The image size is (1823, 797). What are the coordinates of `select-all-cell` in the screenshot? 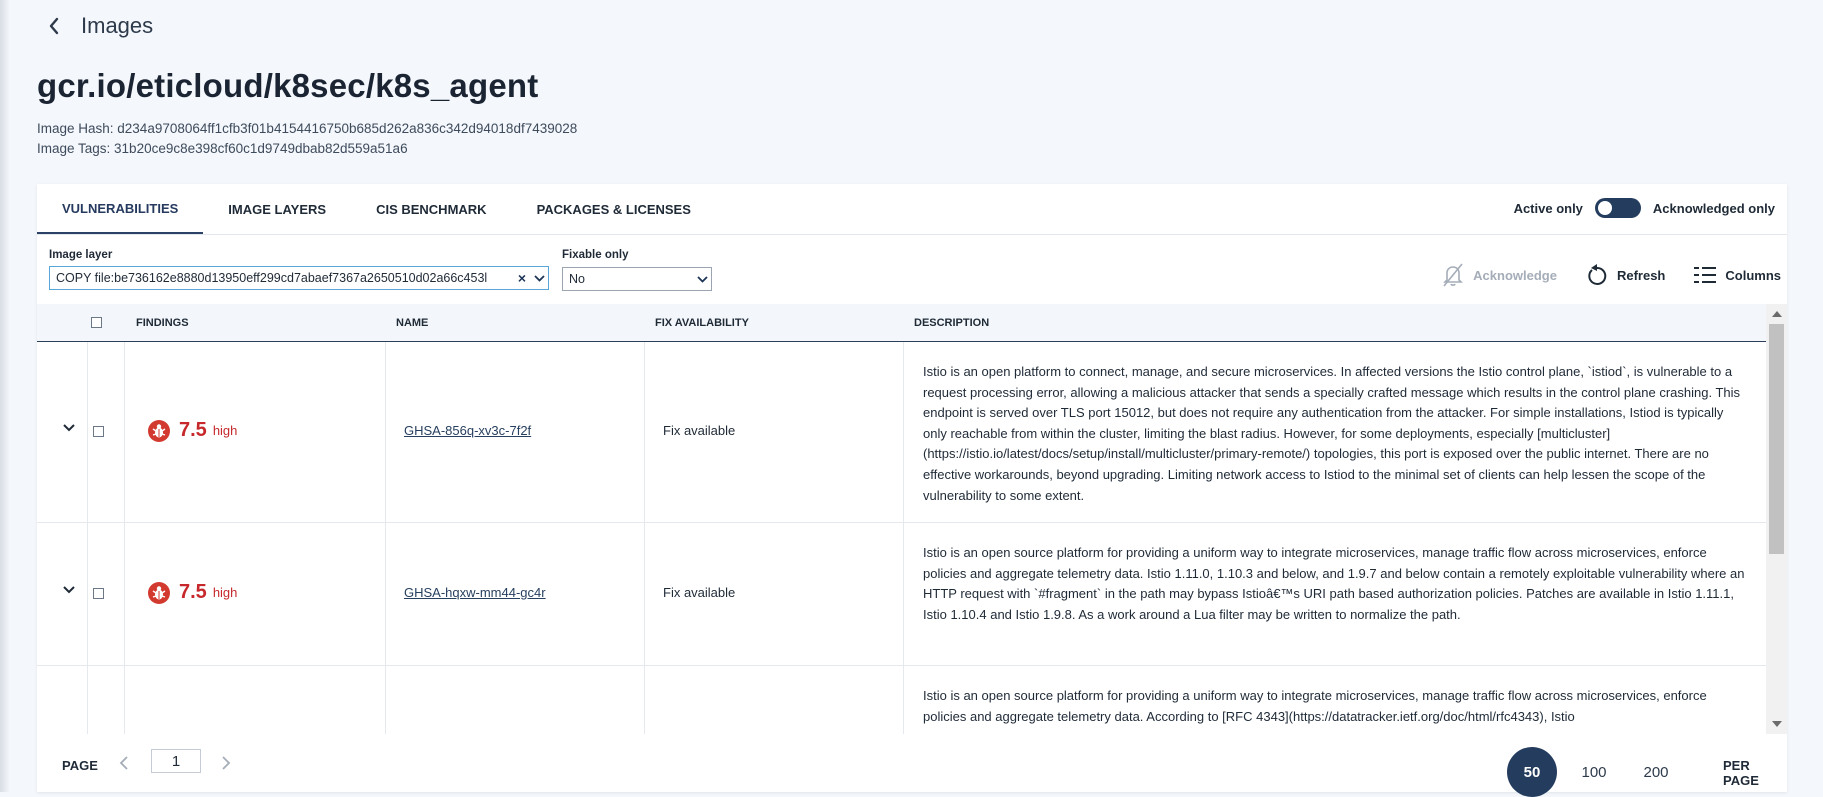 It's located at (96, 322).